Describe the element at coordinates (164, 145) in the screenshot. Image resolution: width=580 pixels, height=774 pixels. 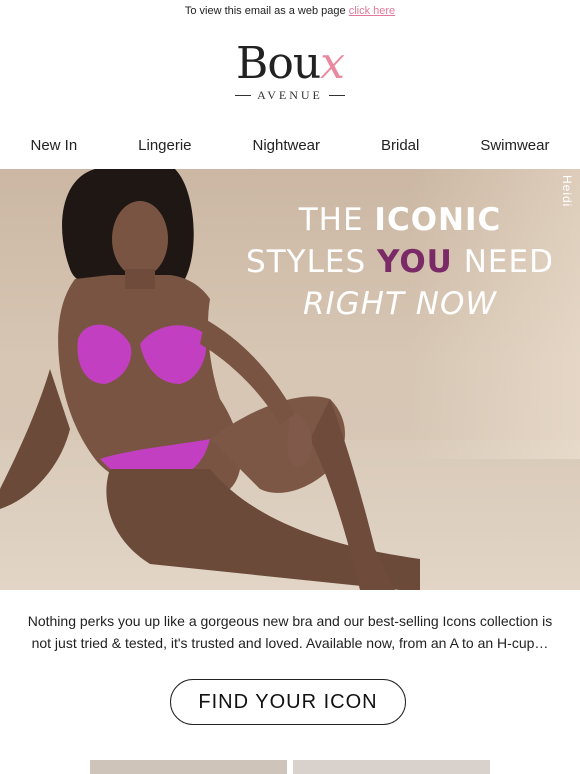
I see `nav-item-lingerie: Lingerie` at that location.